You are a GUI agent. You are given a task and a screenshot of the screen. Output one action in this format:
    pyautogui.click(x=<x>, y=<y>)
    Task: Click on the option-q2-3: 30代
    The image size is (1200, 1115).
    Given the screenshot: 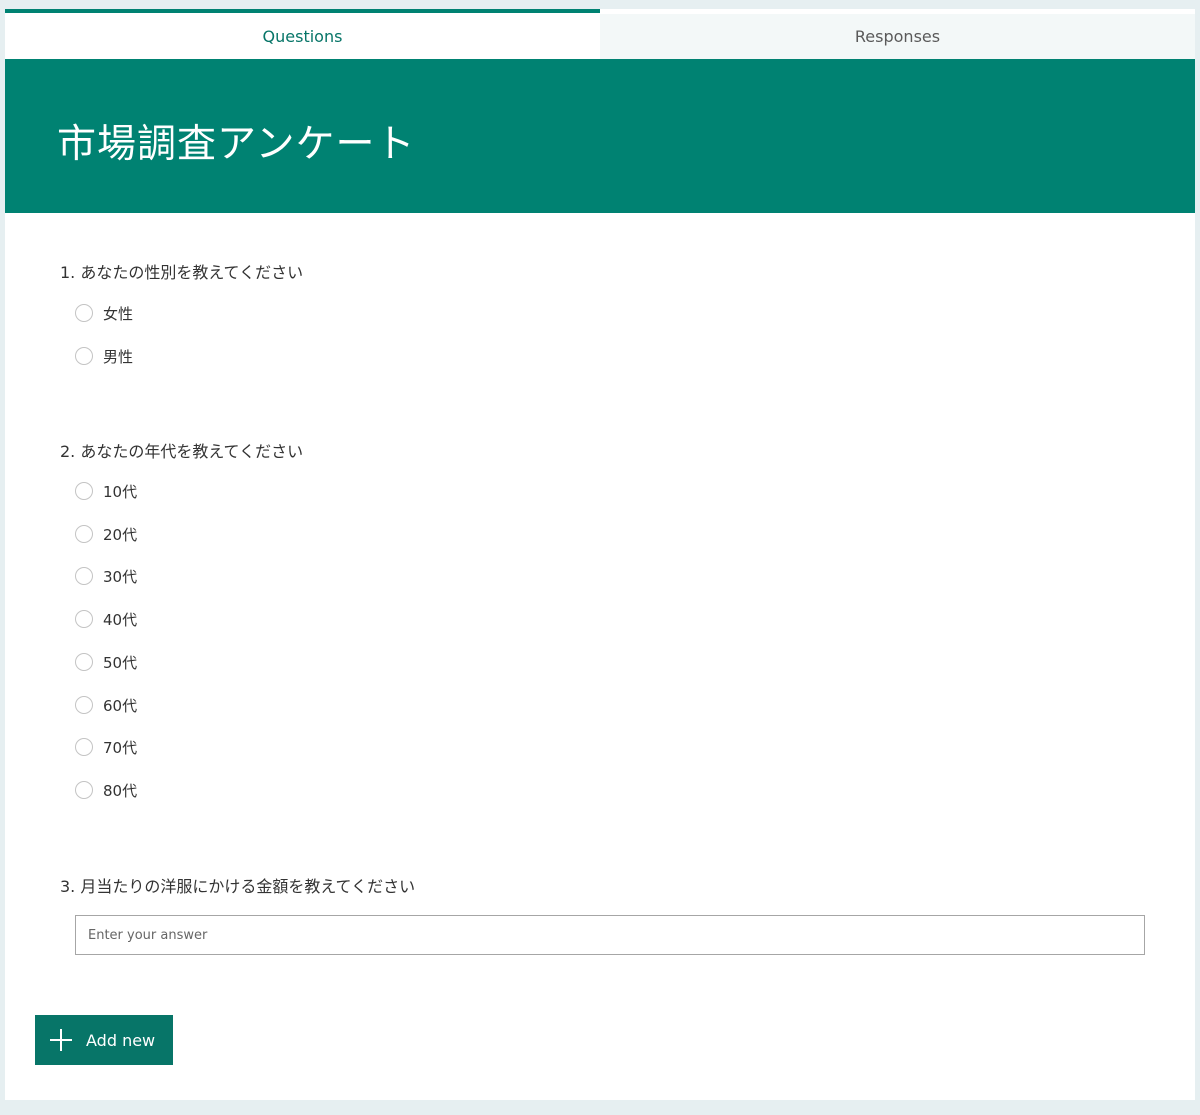 What is the action you would take?
    pyautogui.click(x=106, y=576)
    